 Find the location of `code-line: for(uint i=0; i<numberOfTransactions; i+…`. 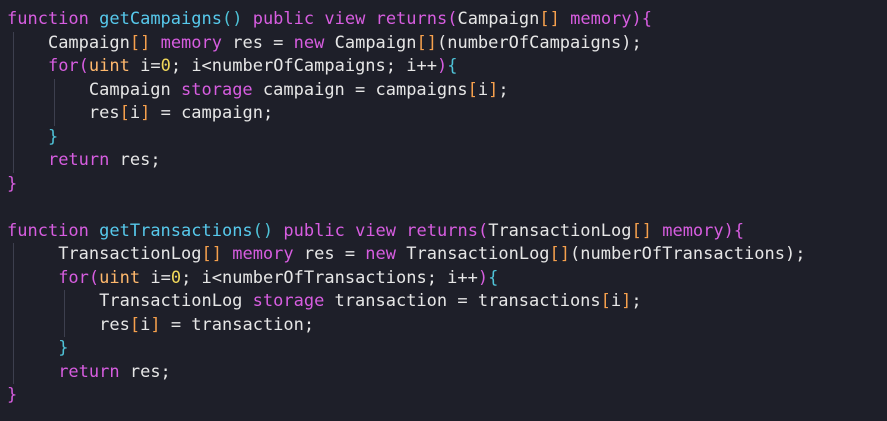

code-line: for(uint i=0; i<numberOfTransactions; i+… is located at coordinates (447, 278).